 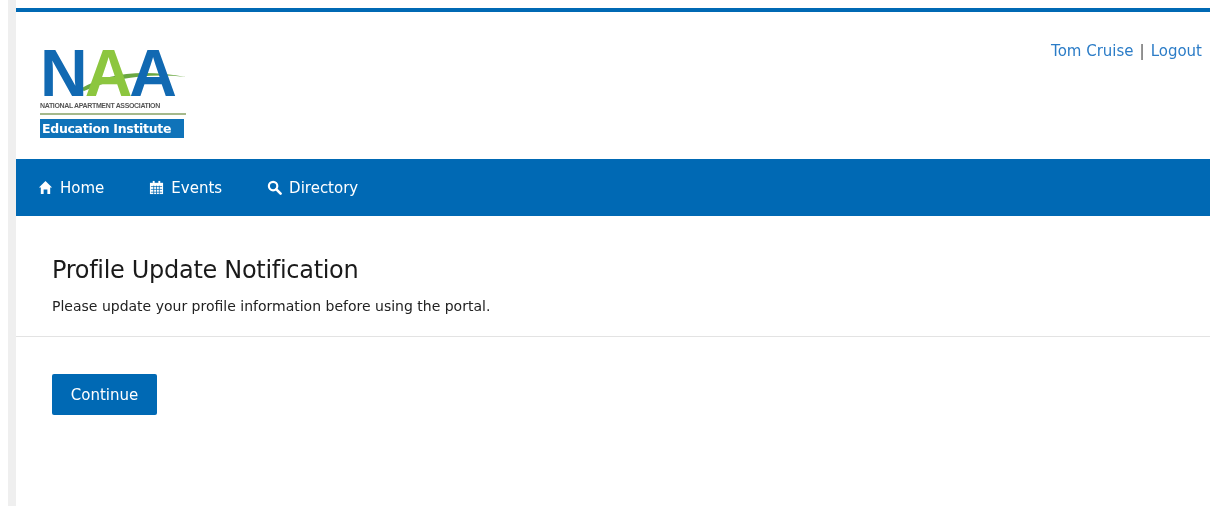 What do you see at coordinates (112, 128) in the screenshot?
I see `logo-subtitle: Education Institute` at bounding box center [112, 128].